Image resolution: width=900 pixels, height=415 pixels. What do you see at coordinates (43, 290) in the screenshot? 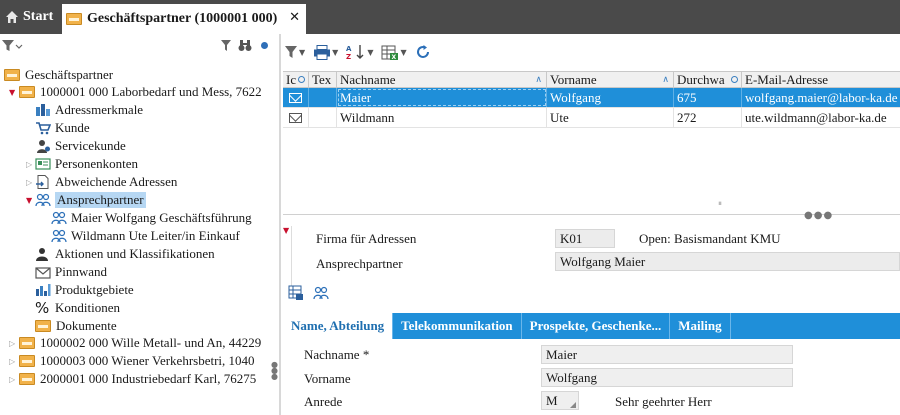
I see `bar-chart-icon` at bounding box center [43, 290].